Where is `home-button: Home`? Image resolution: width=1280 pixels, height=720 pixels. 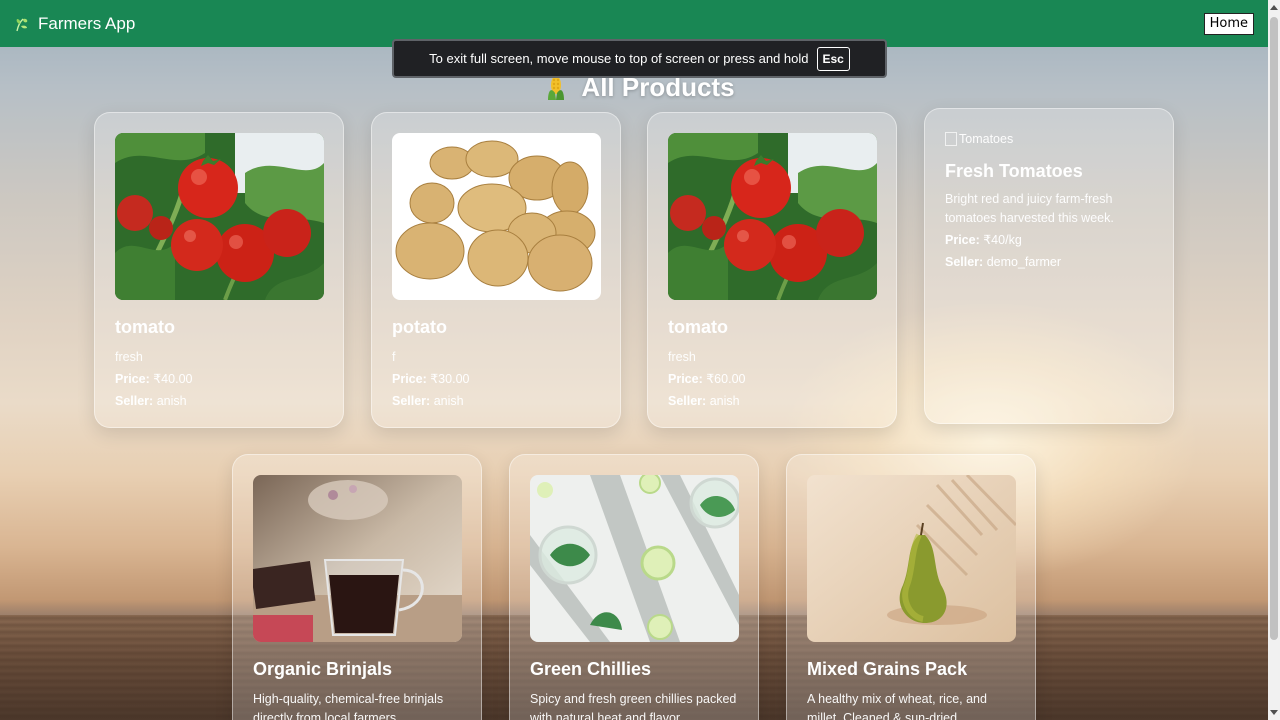
home-button: Home is located at coordinates (1228, 23).